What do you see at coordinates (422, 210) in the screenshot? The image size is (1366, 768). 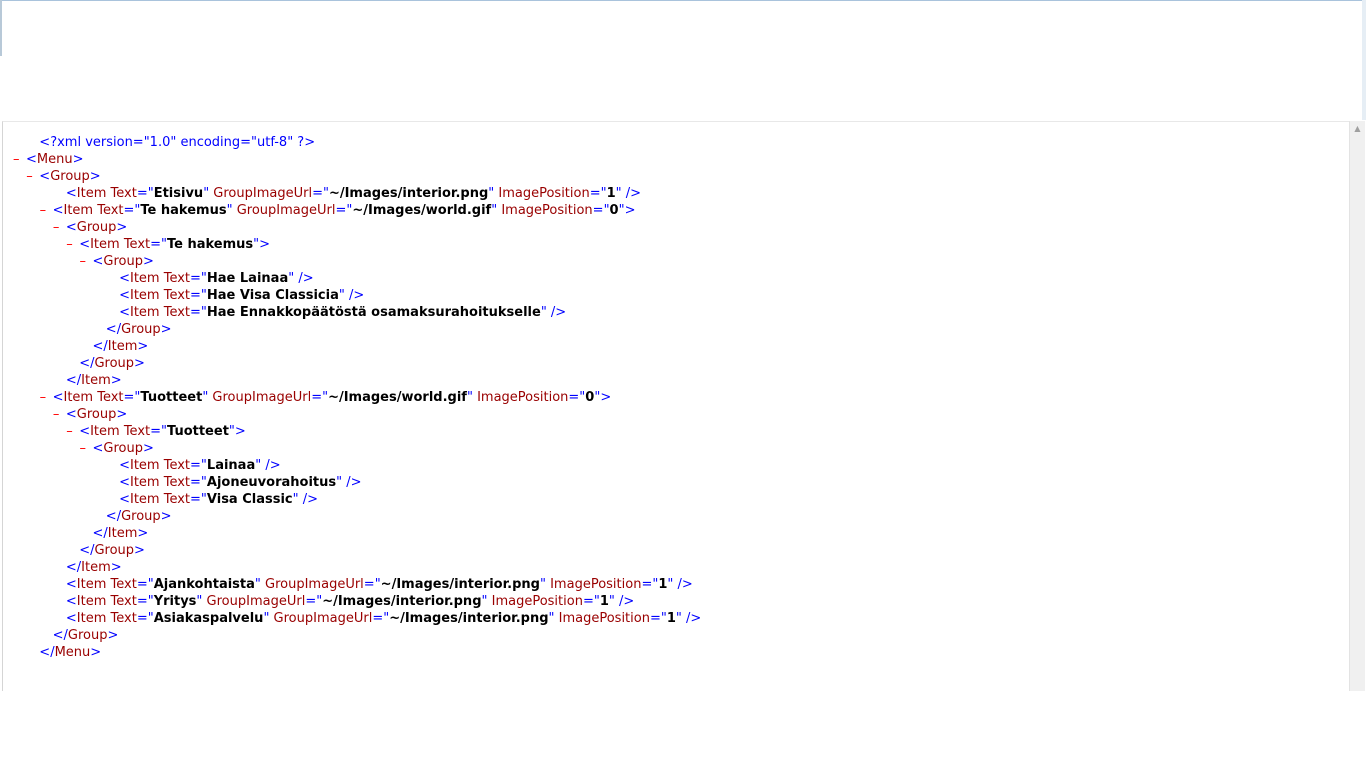 I see `attribute-value: ~/Images/world.gif` at bounding box center [422, 210].